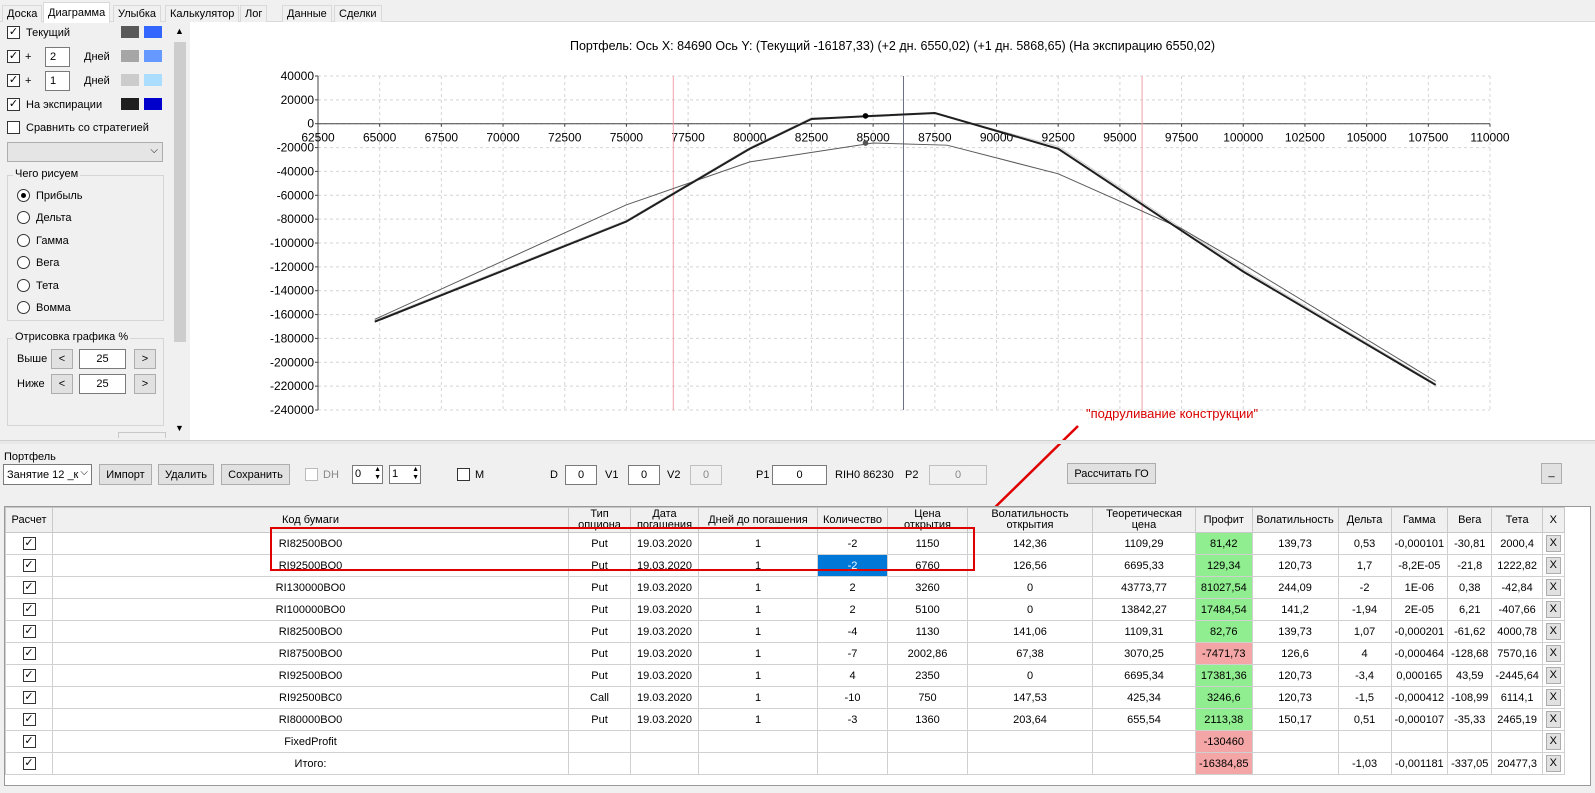 The image size is (1595, 793). I want to click on cell-theta, so click(1517, 741).